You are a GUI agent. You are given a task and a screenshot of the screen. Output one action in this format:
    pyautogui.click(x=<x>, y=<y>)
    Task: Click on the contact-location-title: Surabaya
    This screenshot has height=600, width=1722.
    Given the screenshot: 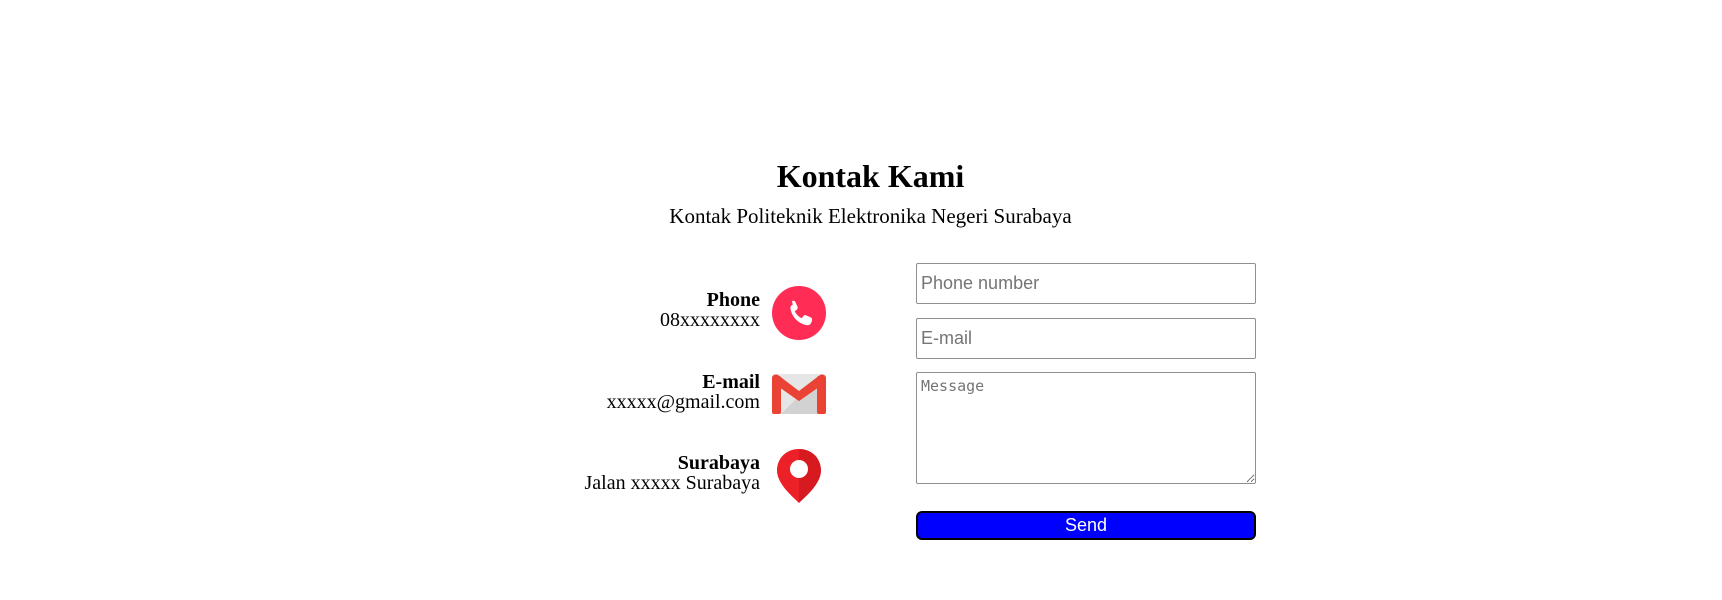 What is the action you would take?
    pyautogui.click(x=718, y=463)
    